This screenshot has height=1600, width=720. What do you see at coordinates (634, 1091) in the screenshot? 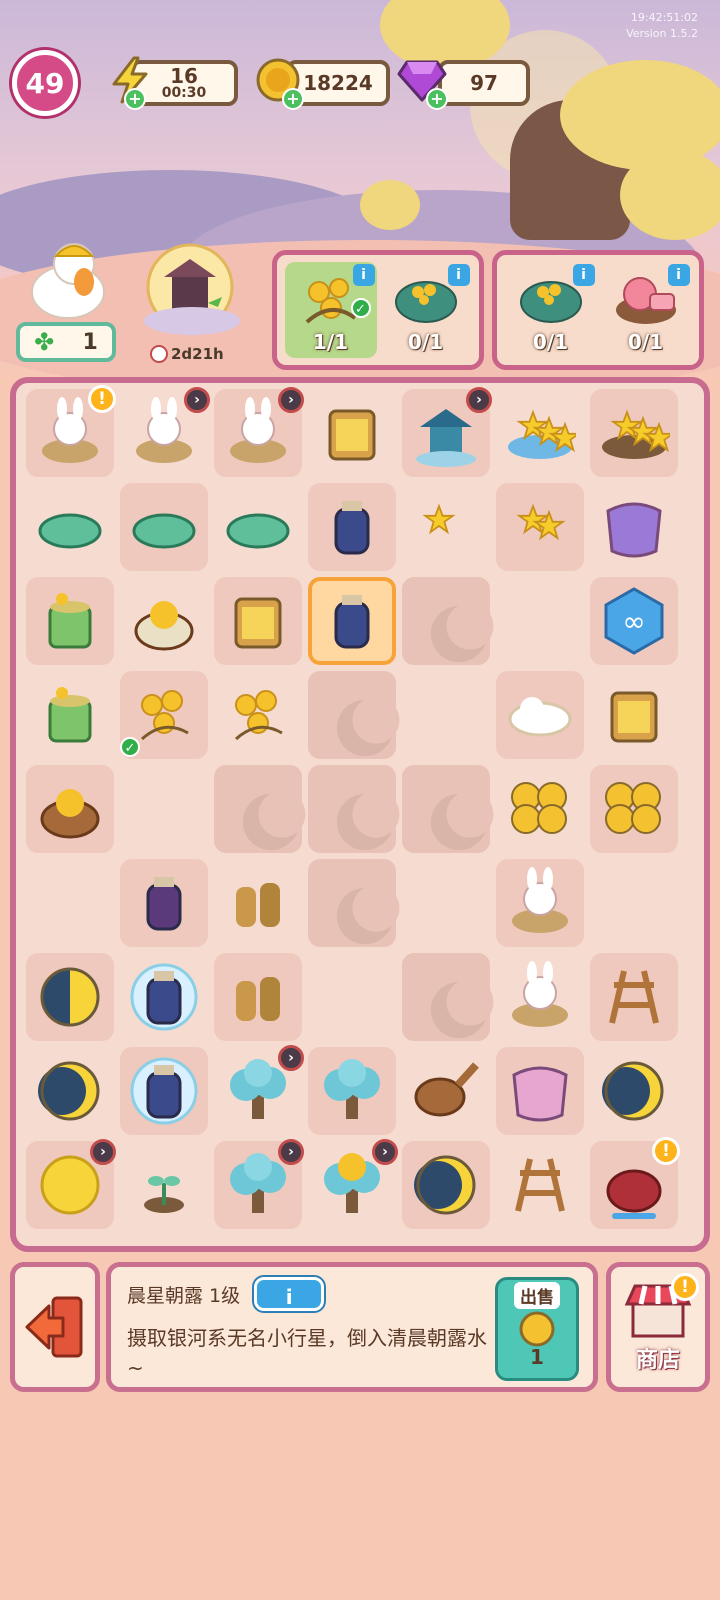
I see `board-item-mooncake` at bounding box center [634, 1091].